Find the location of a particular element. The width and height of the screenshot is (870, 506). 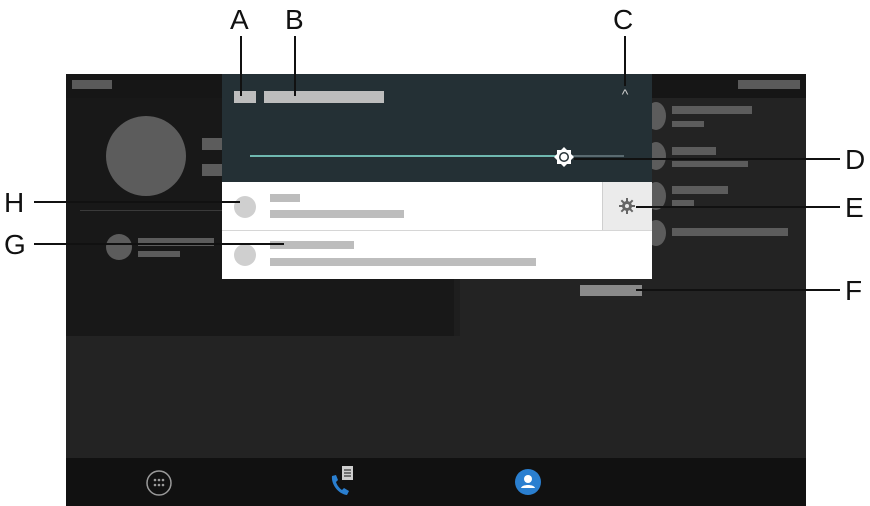

lower-left-pane is located at coordinates (263, 397).